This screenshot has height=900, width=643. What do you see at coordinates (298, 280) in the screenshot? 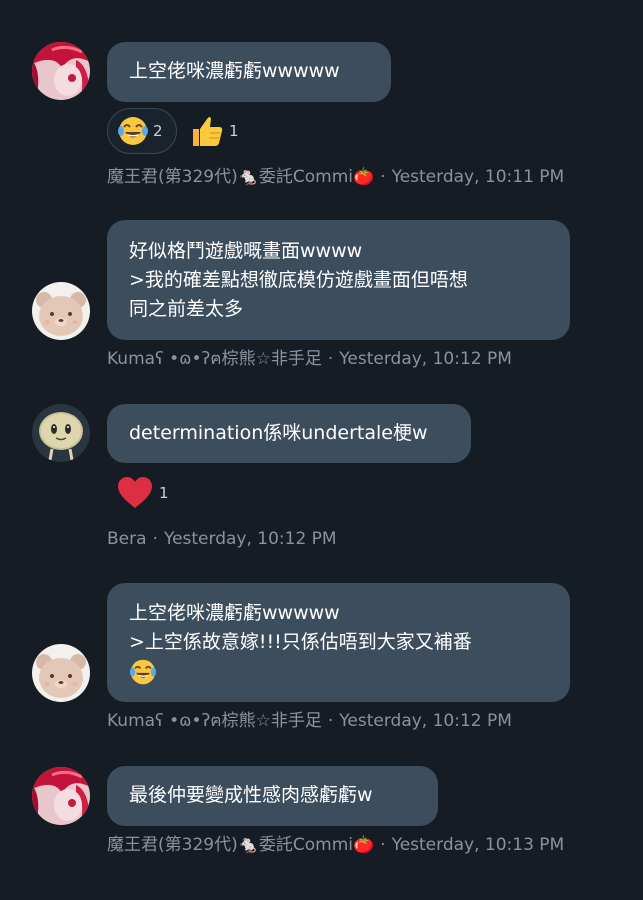
I see `message-text-line: >我的確差點想徹底模仿遊戲畫面但唔想` at bounding box center [298, 280].